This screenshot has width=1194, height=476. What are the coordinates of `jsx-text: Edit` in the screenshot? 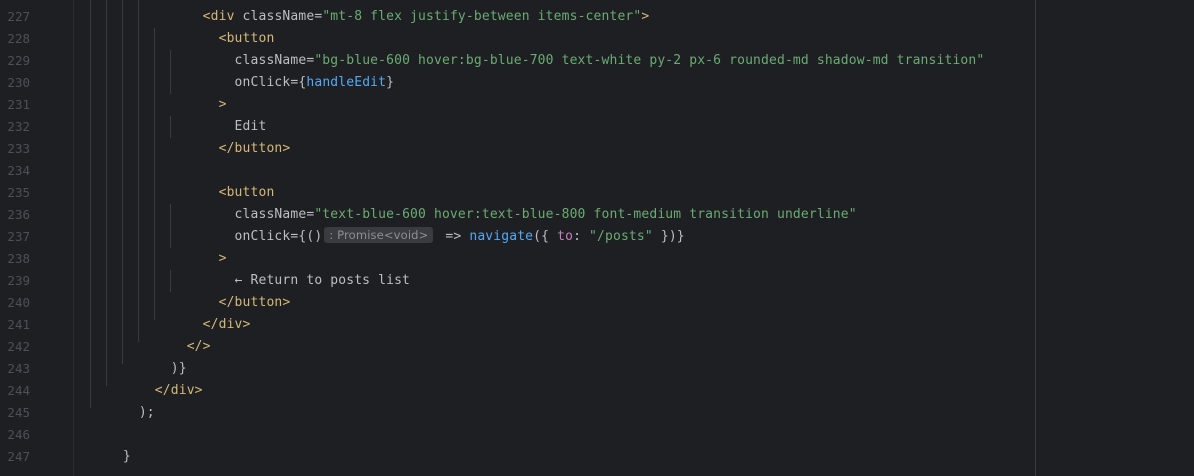 It's located at (250, 126).